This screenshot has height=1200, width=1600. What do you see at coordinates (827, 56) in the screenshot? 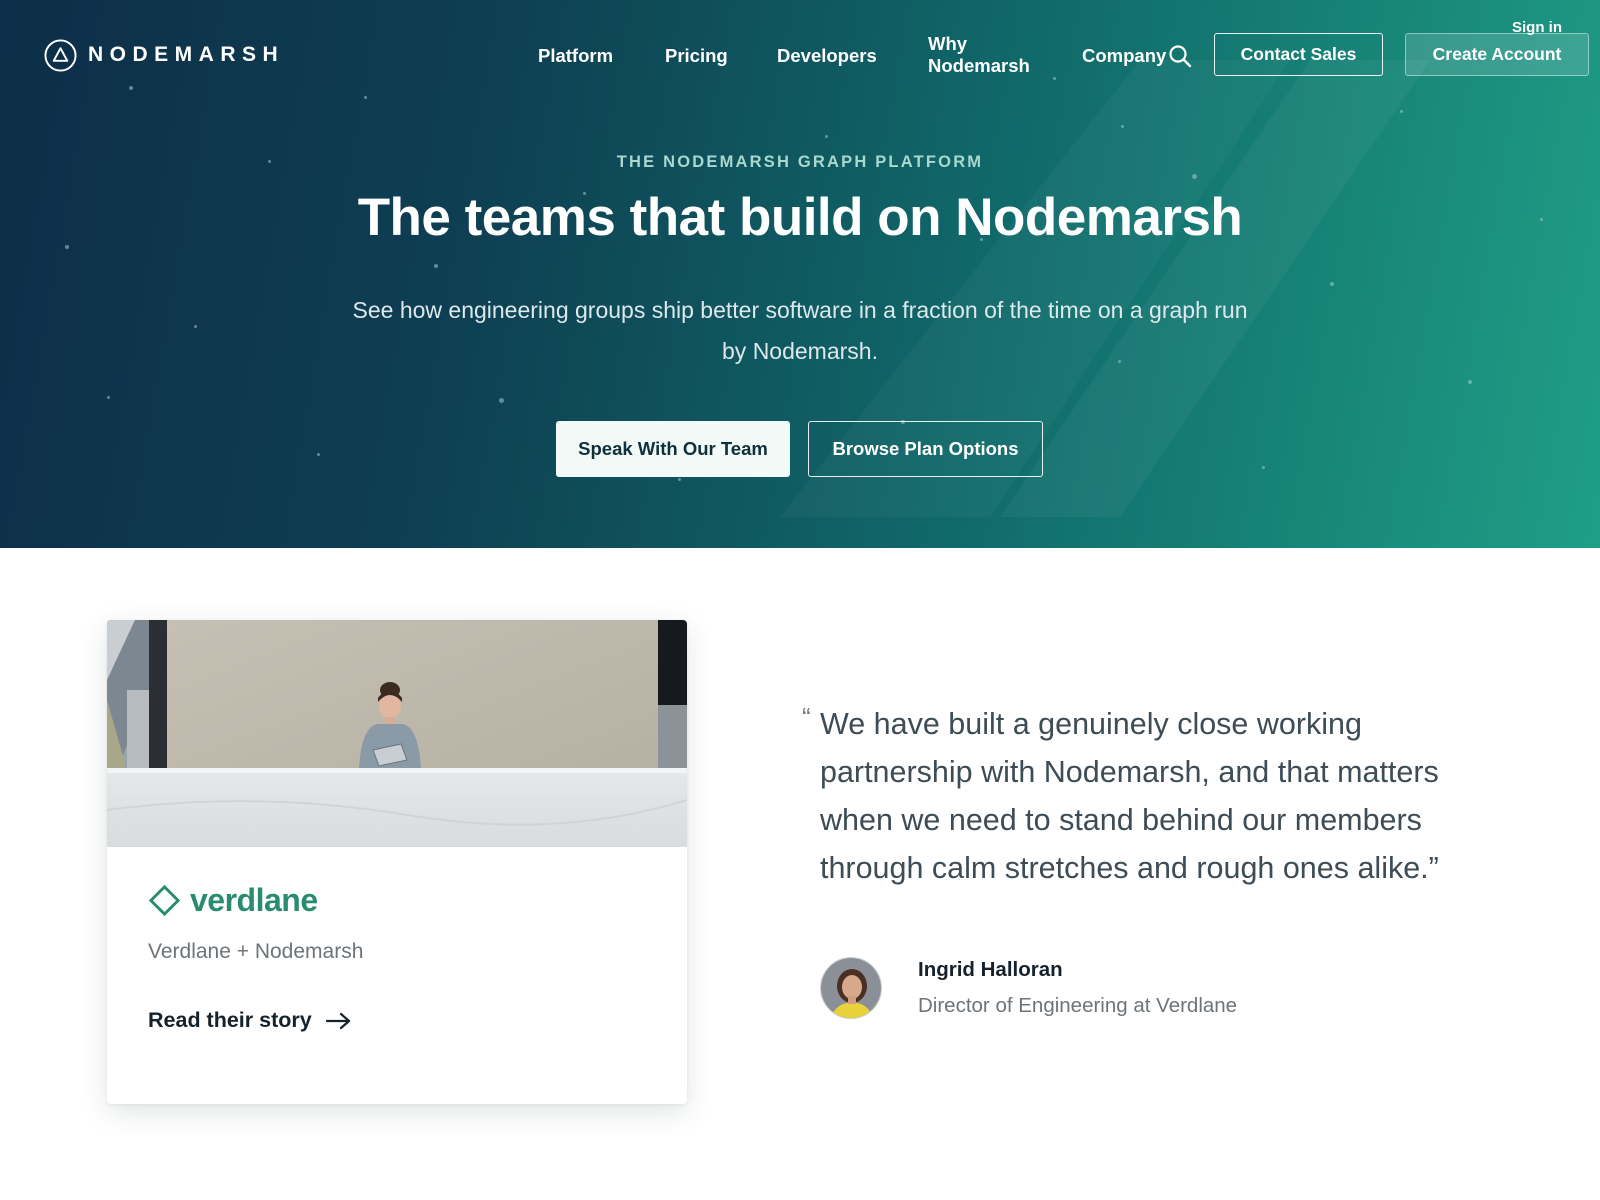
I see `nav-link-developers: Developers` at bounding box center [827, 56].